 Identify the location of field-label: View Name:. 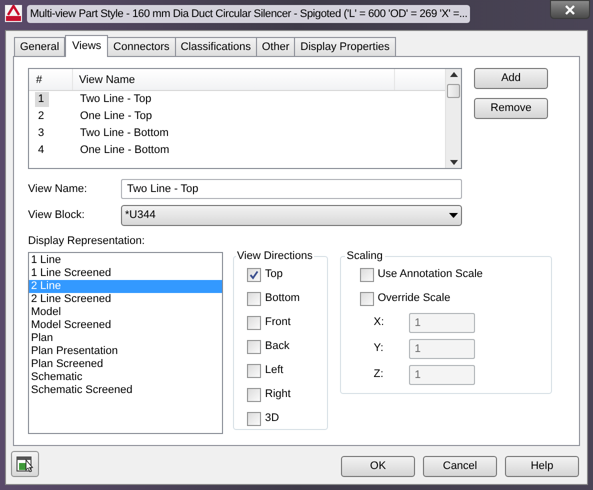
(58, 189).